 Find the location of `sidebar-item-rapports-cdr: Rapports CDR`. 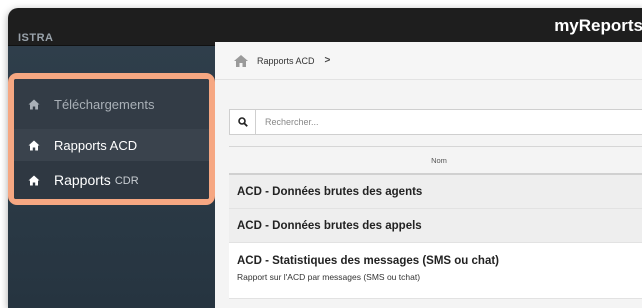

sidebar-item-rapports-cdr: Rapports CDR is located at coordinates (111, 180).